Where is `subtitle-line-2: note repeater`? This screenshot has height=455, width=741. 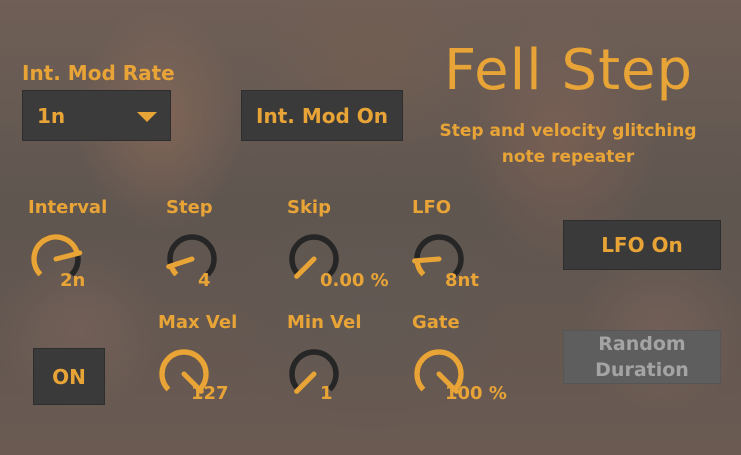 subtitle-line-2: note repeater is located at coordinates (568, 157).